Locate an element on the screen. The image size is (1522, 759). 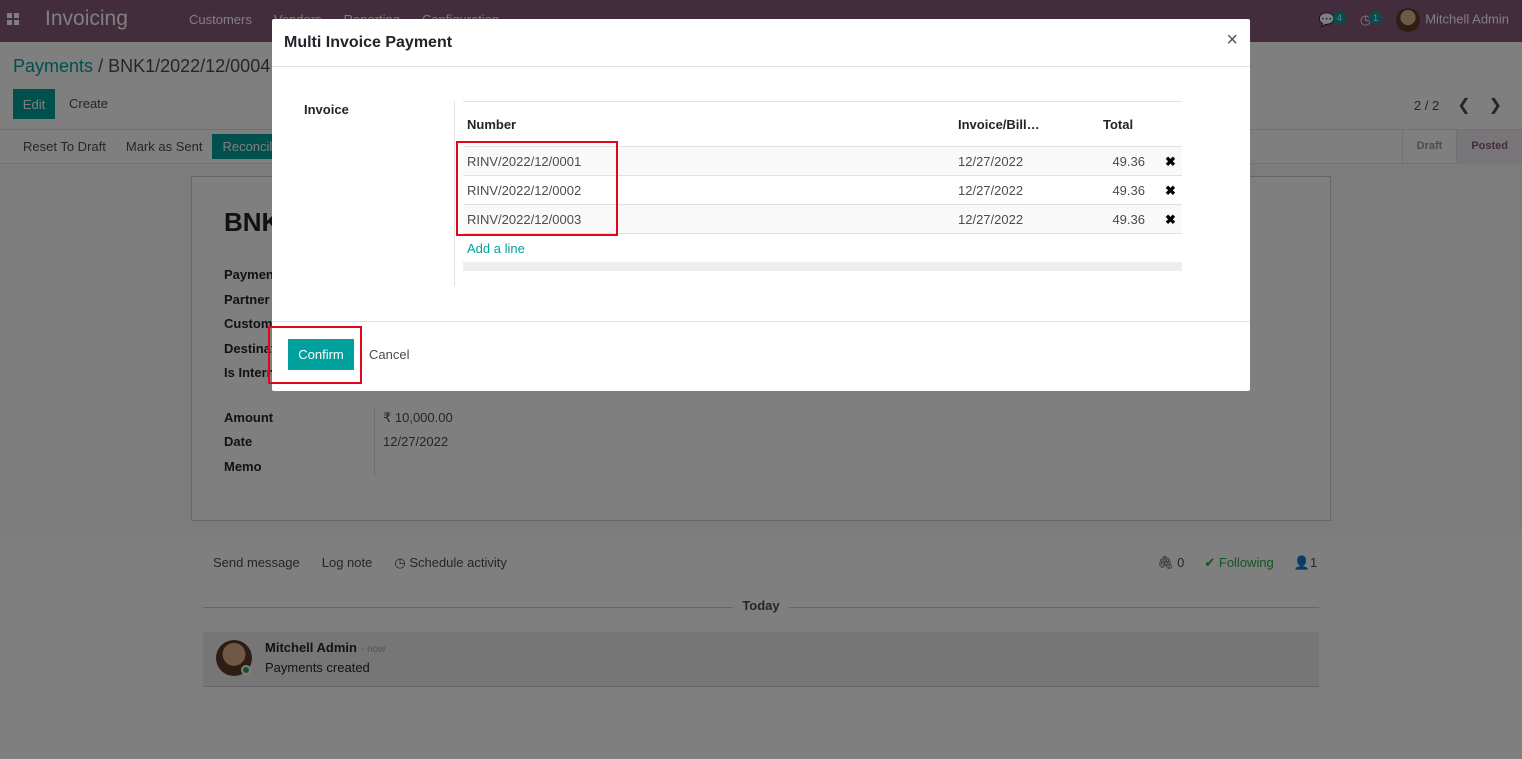
modal-title: Multi Invoice Payment is located at coordinates (368, 42).